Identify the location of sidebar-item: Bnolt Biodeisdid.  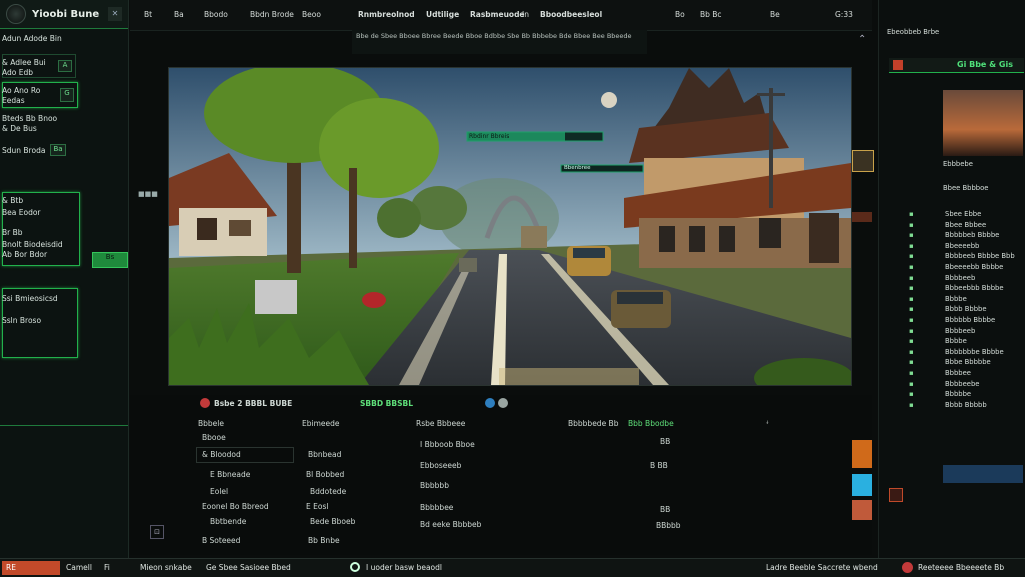
(32, 244).